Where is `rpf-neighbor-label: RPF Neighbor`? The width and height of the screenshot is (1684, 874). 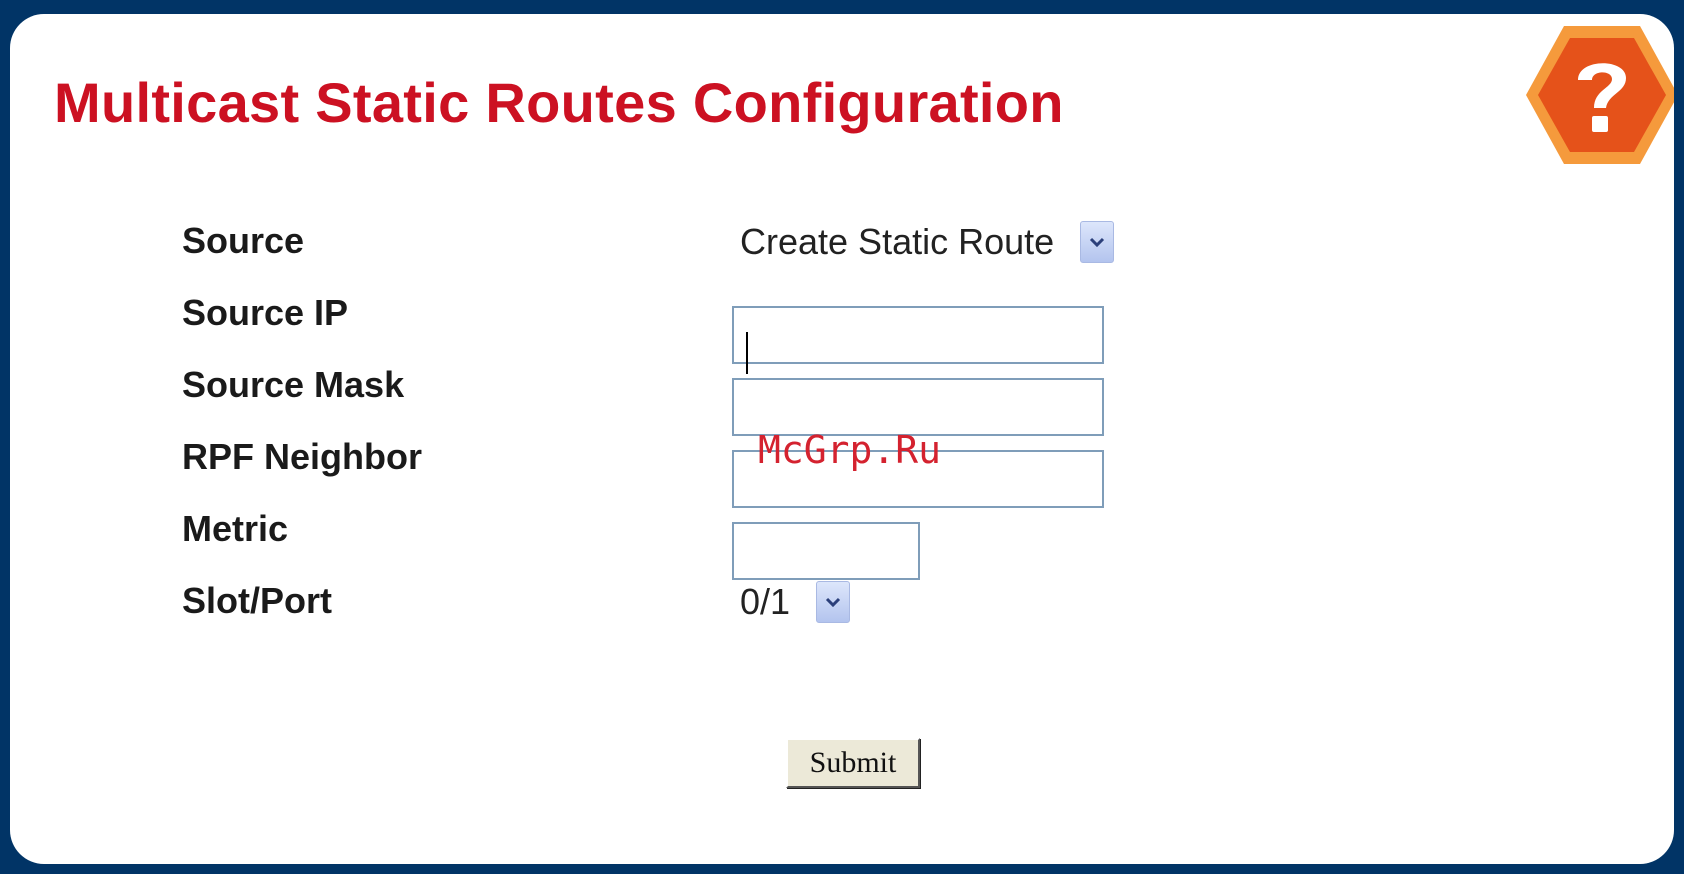
rpf-neighbor-label: RPF Neighbor is located at coordinates (302, 456).